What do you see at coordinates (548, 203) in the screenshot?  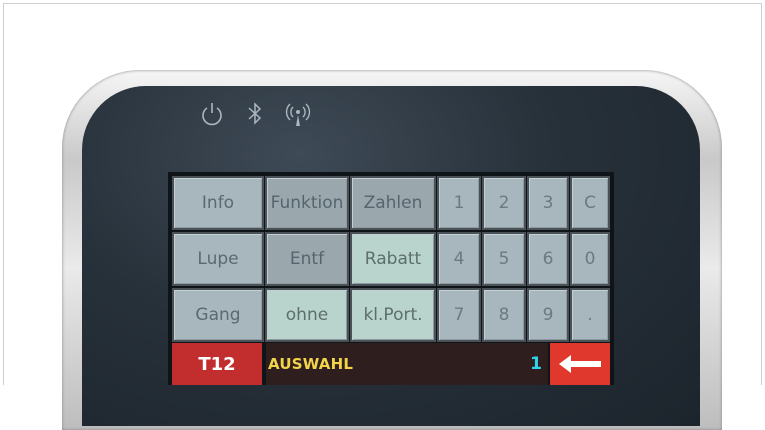 I see `digit-3-key: 3` at bounding box center [548, 203].